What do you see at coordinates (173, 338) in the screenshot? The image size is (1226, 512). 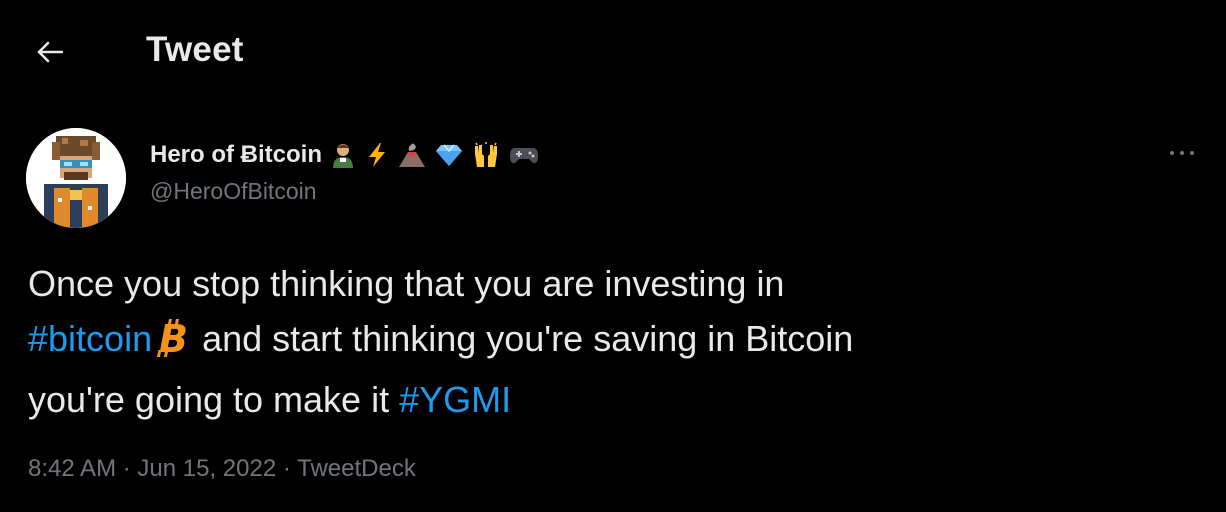 I see `svg-text: B` at bounding box center [173, 338].